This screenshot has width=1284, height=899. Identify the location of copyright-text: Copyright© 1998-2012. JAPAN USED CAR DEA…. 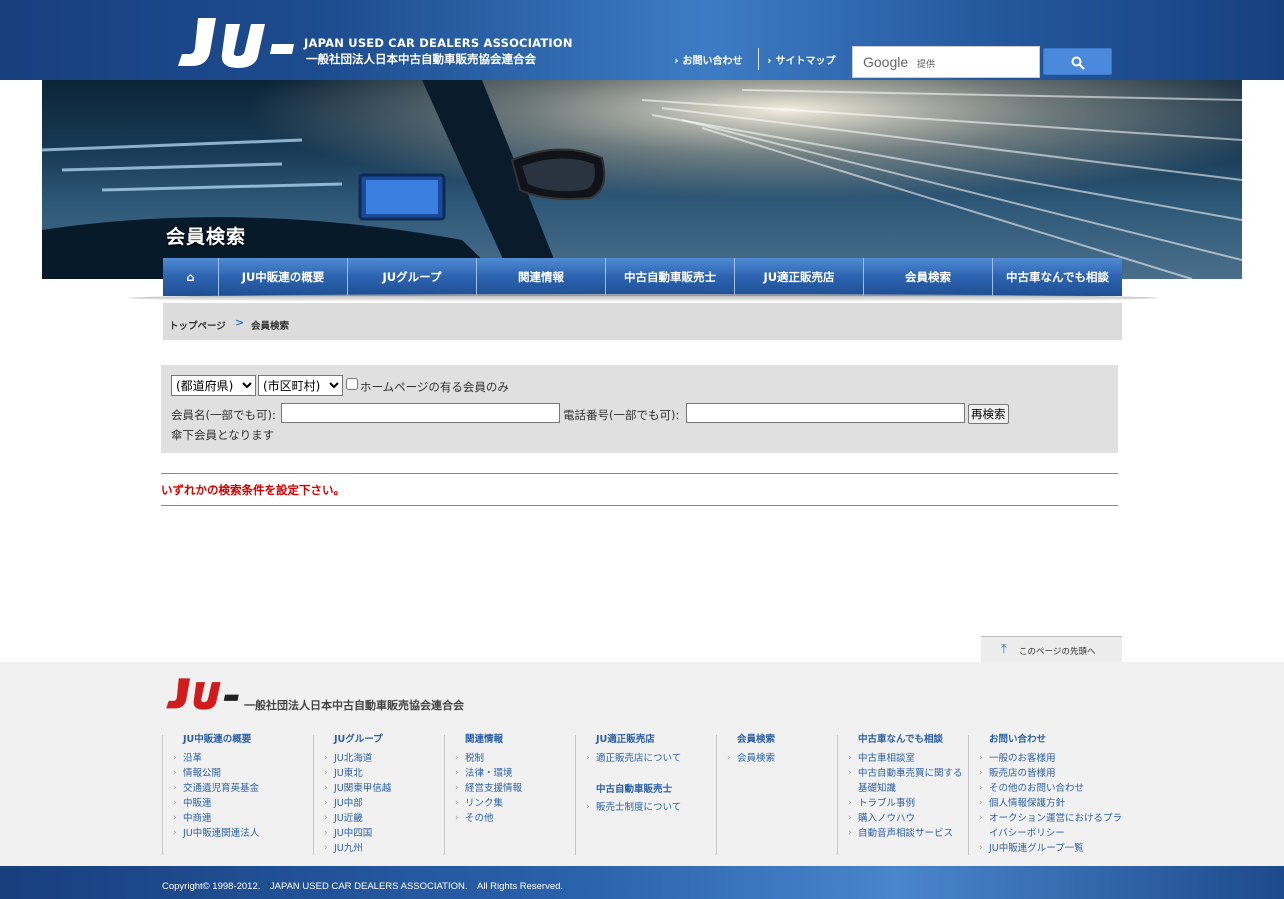
(363, 886).